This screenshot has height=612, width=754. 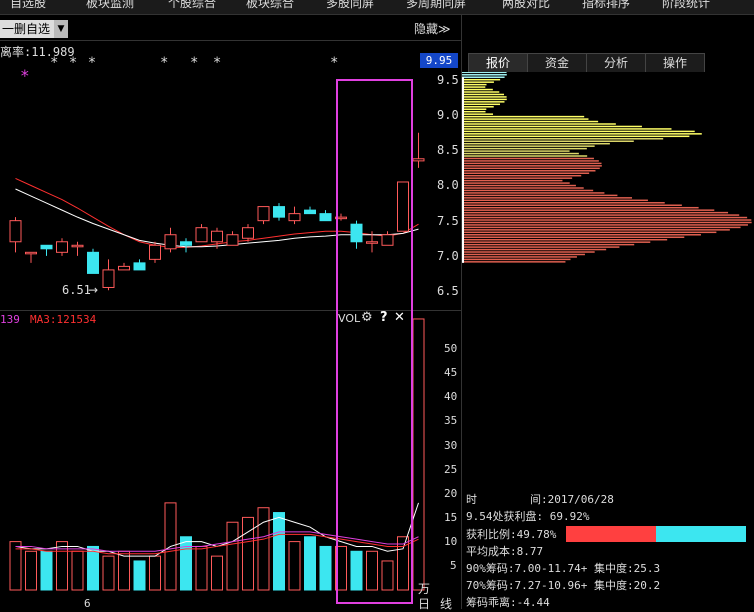 What do you see at coordinates (686, 5) in the screenshot?
I see `menu-item-stage-stats: 阶段统计` at bounding box center [686, 5].